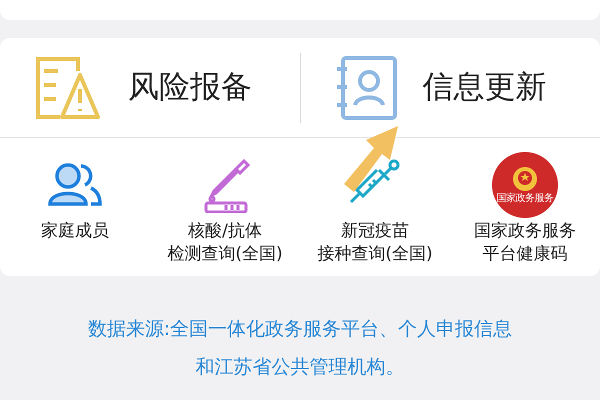 This screenshot has width=600, height=400. I want to click on data-source-note: 数据来源:全国一体化政务服务平台、个人申报信息 和江苏省公共管理机构。, so click(300, 348).